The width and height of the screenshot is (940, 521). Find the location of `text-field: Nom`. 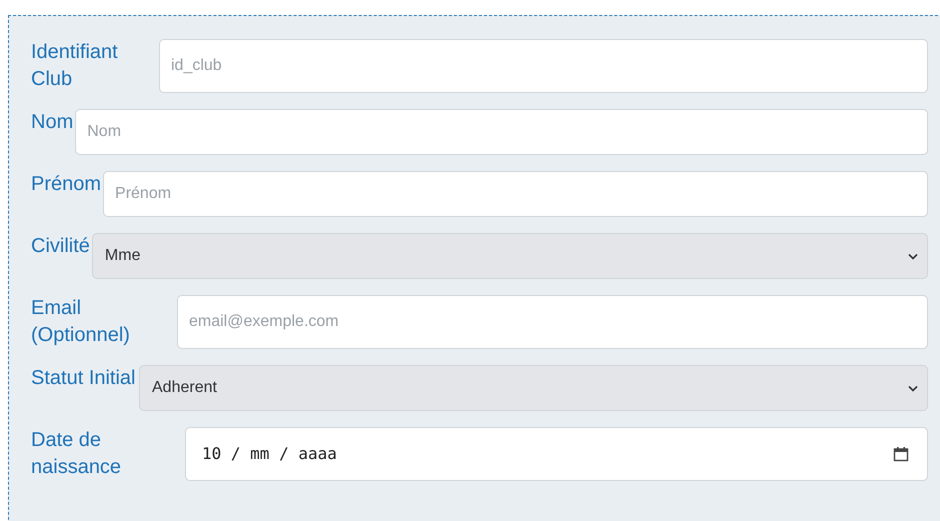

text-field: Nom is located at coordinates (501, 132).